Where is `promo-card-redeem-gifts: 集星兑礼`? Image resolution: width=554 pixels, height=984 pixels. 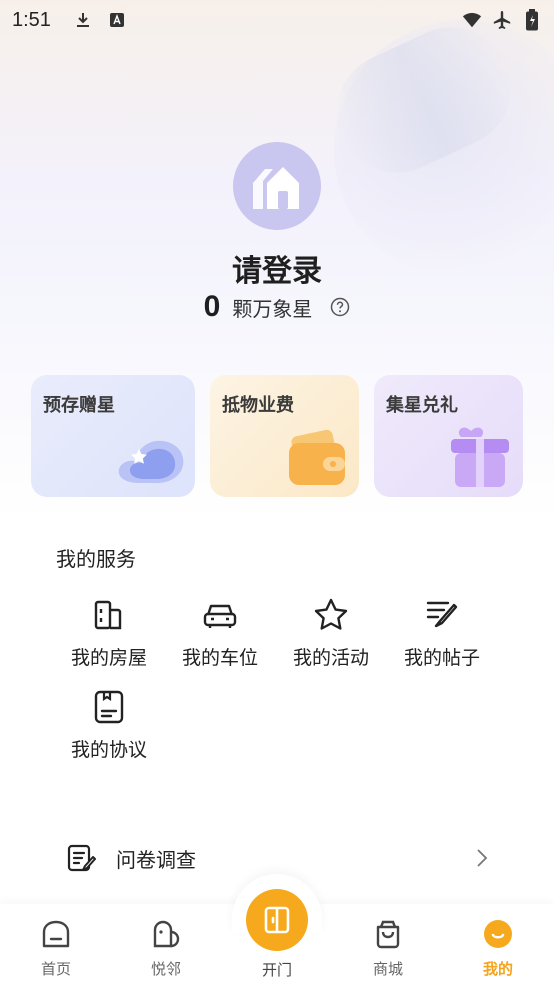 promo-card-redeem-gifts: 集星兑礼 is located at coordinates (448, 436).